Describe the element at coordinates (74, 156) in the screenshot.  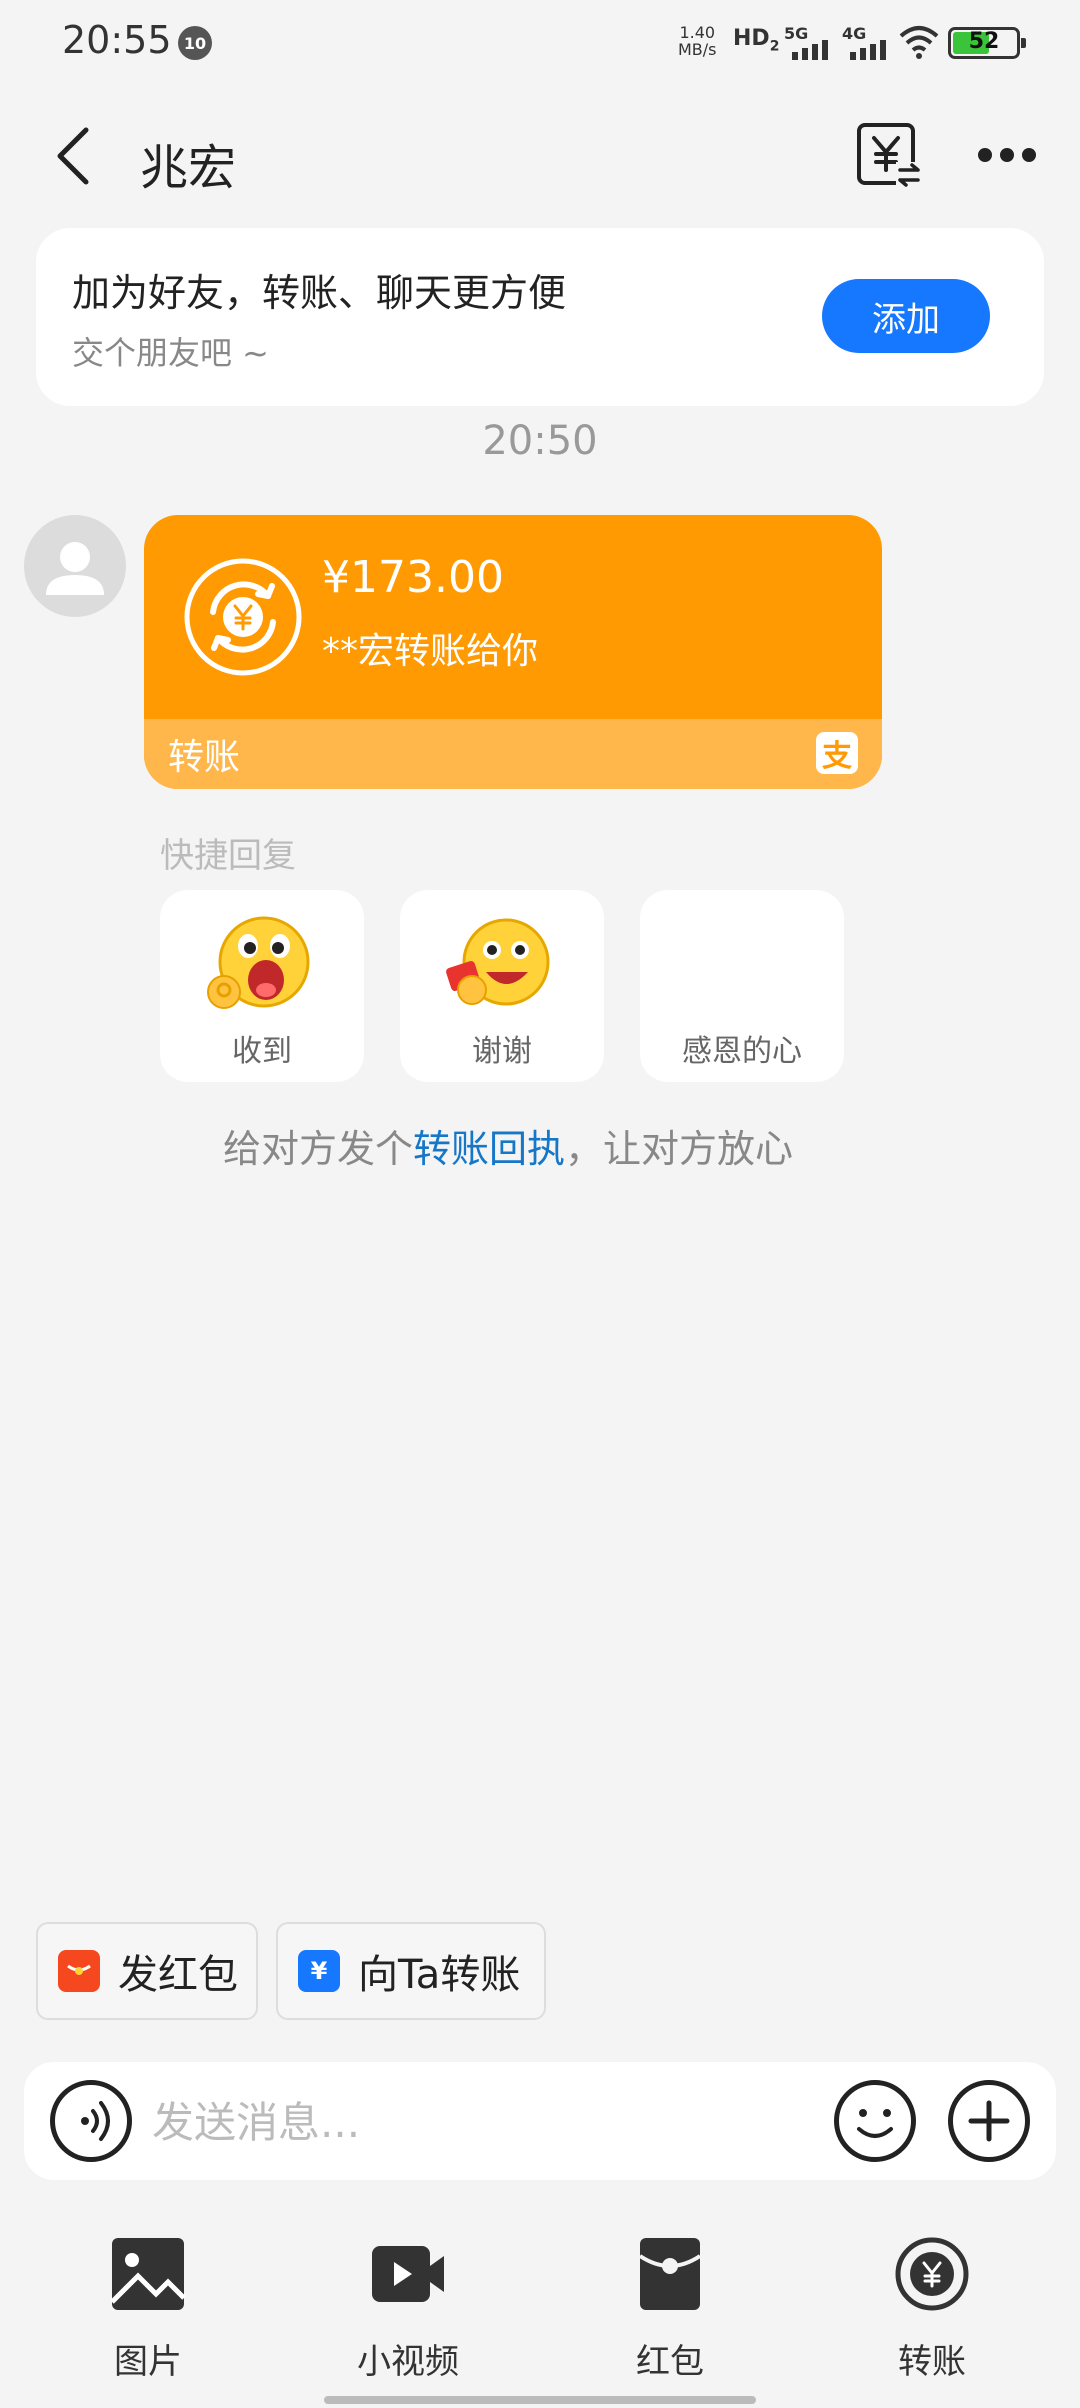
I see `back-button` at that location.